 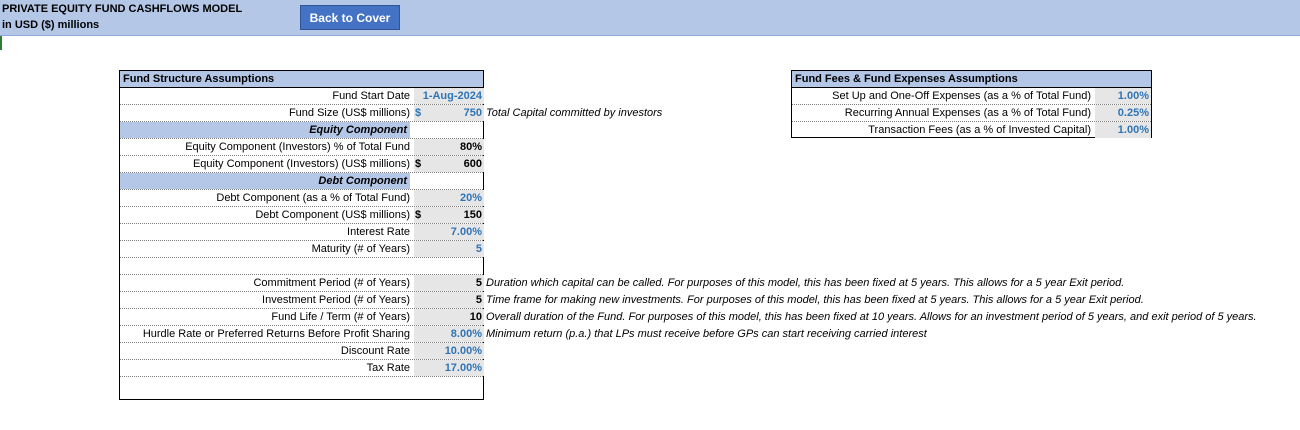 I want to click on sheet-edge-marker, so click(x=1, y=43).